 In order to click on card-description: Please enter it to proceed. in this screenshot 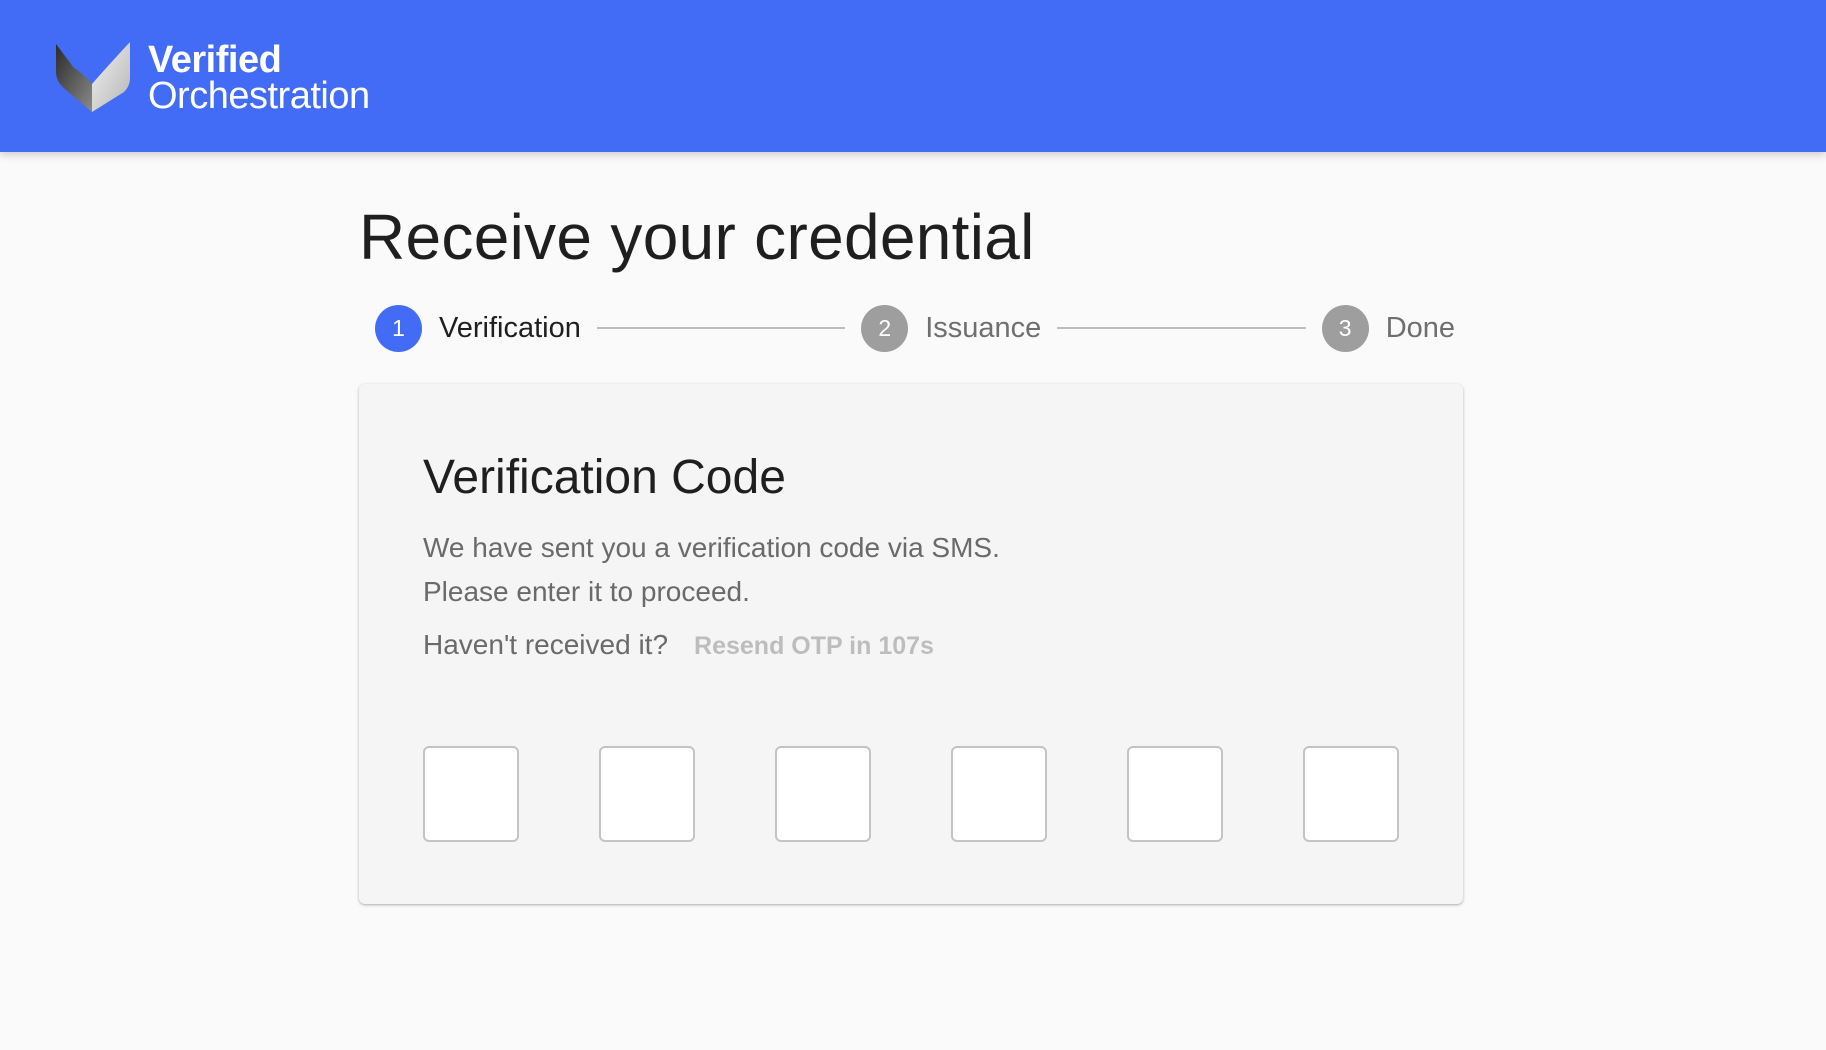, I will do `click(586, 591)`.